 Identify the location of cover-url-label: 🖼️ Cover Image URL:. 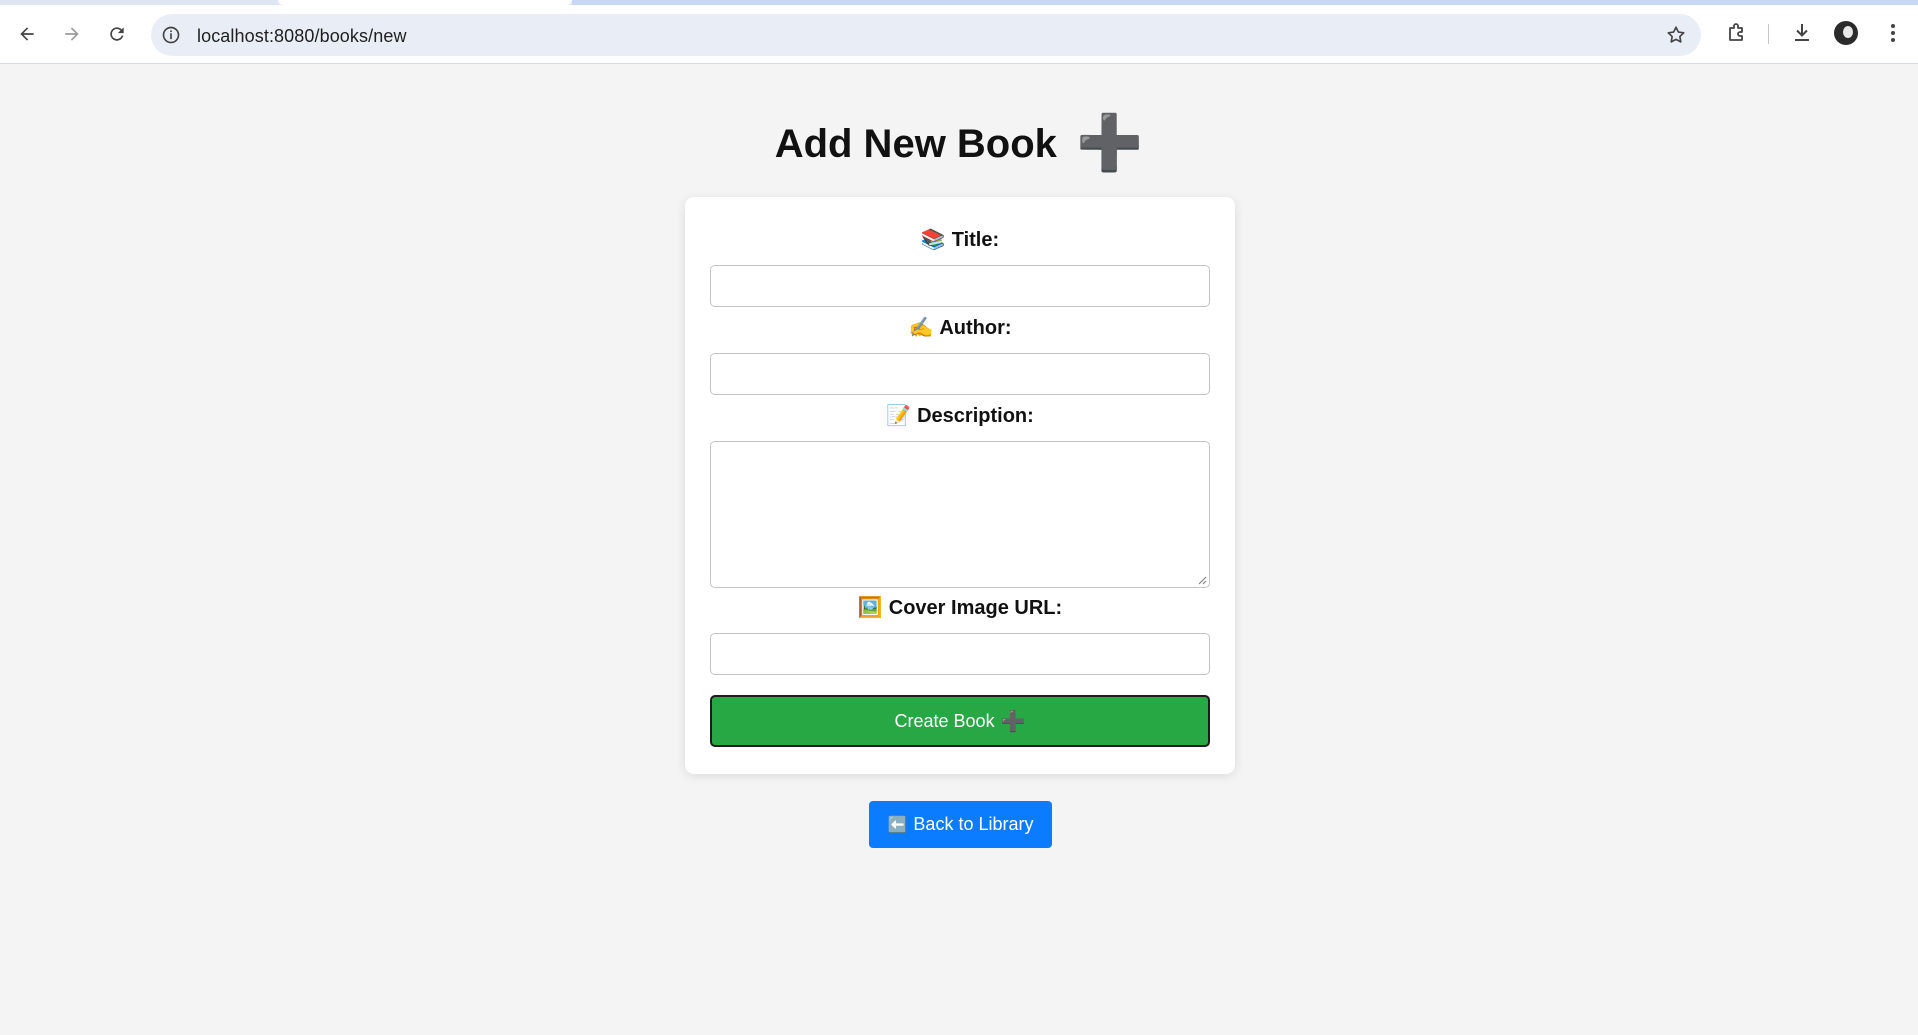
(960, 607).